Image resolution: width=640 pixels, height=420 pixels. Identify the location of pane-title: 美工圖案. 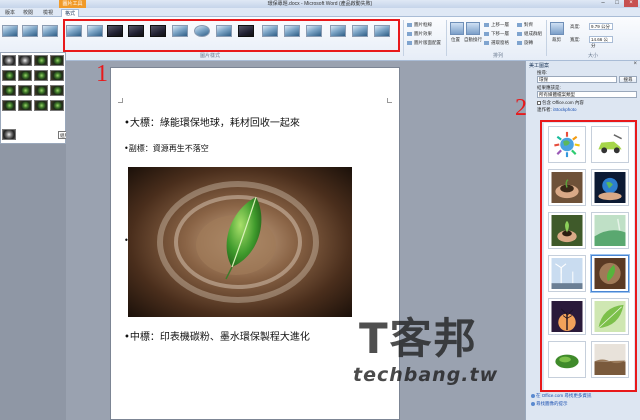
(539, 66).